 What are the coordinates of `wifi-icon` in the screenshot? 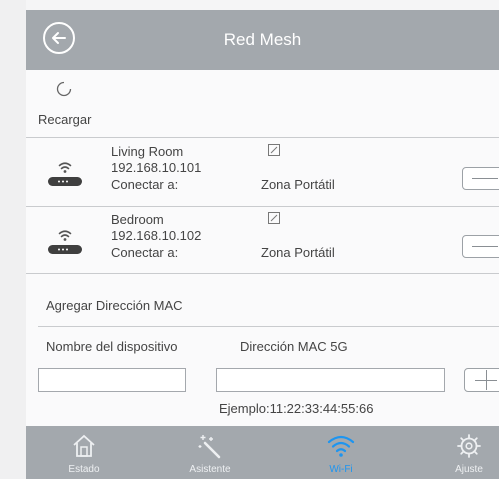 It's located at (341, 446).